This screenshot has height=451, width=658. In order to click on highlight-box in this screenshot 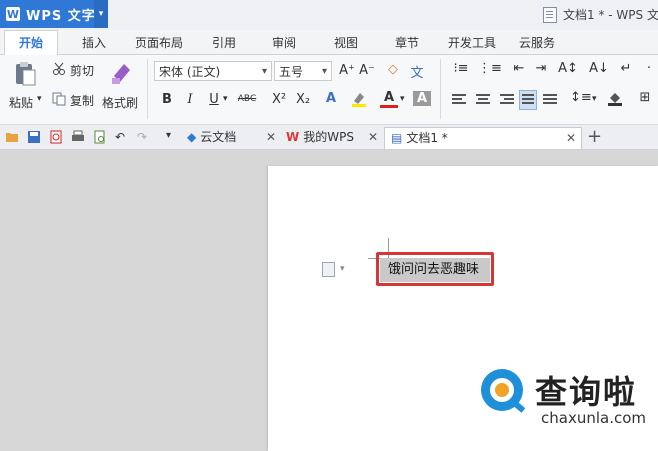, I will do `click(435, 269)`.